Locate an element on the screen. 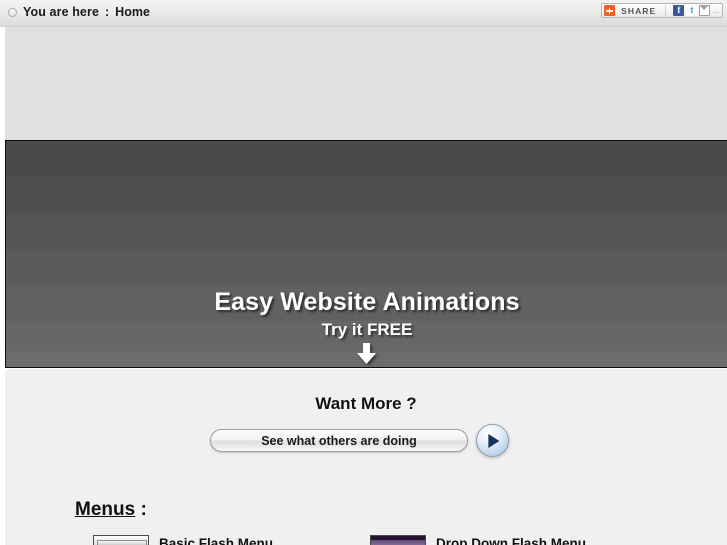 This screenshot has height=545, width=727. menu-item-label: Basic Flash Menu is located at coordinates (216, 540).